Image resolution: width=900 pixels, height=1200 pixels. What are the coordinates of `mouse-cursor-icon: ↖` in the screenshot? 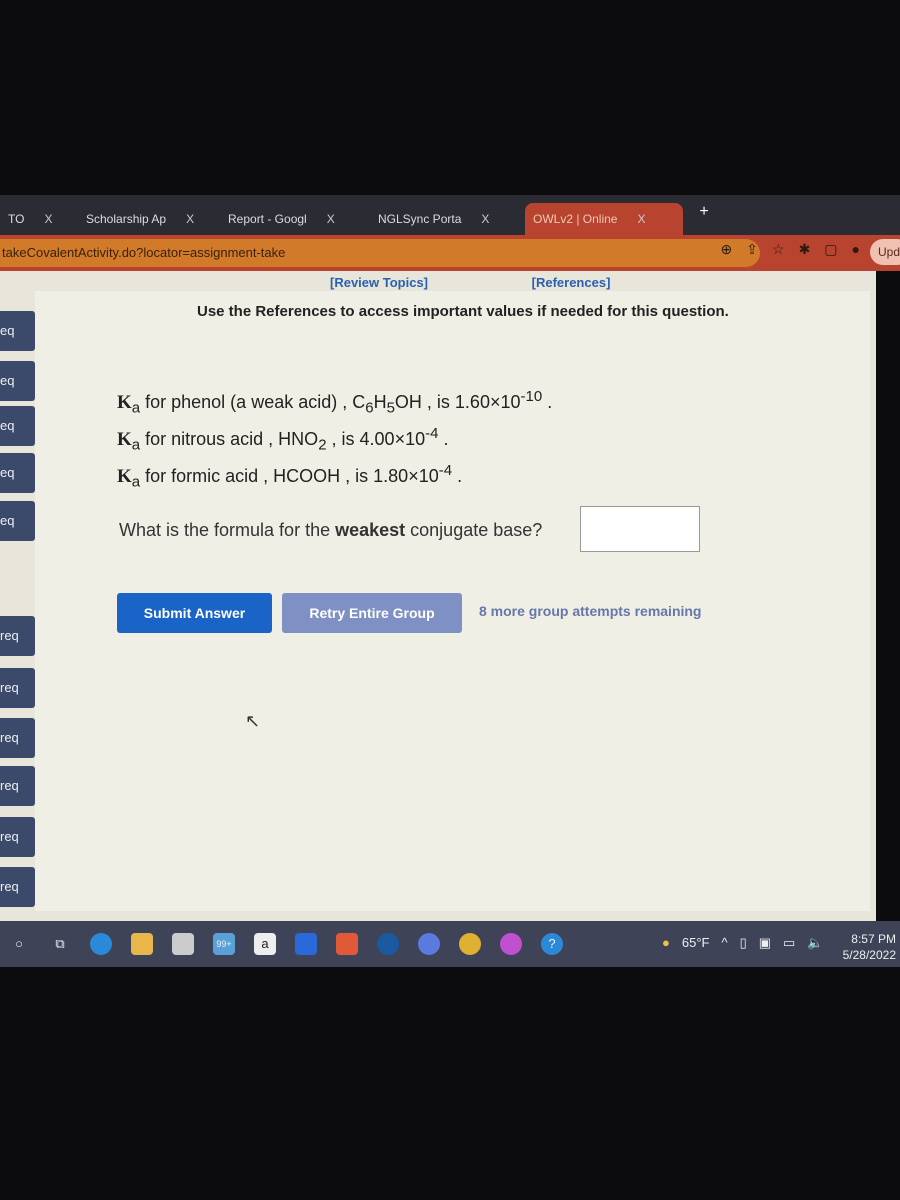 It's located at (253, 721).